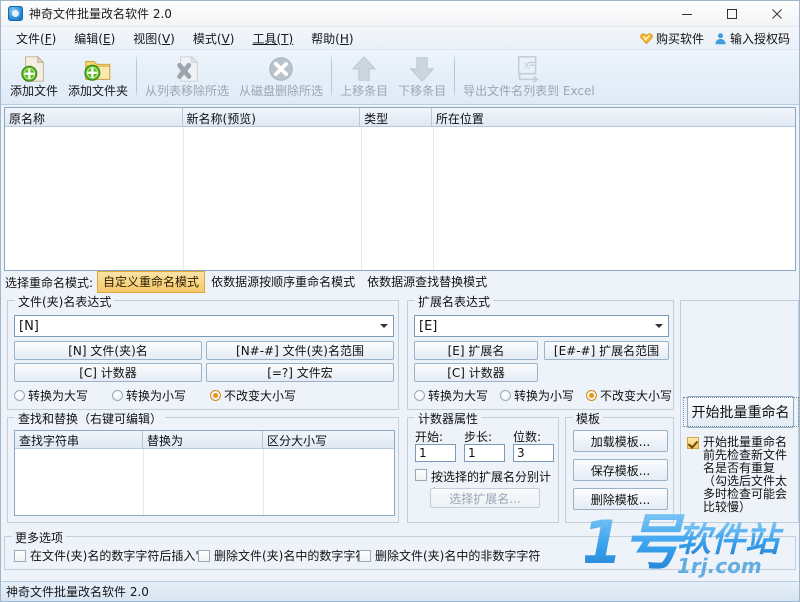 This screenshot has height=602, width=800. What do you see at coordinates (204, 482) in the screenshot?
I see `find-replace-body` at bounding box center [204, 482].